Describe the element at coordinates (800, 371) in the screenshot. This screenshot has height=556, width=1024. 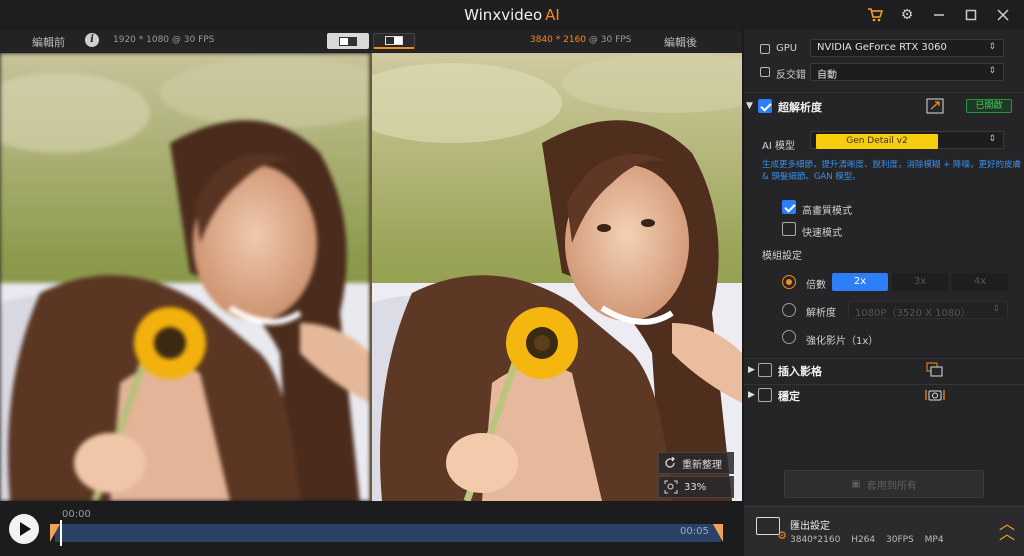
I see `frame-interp-title: 插入影格` at that location.